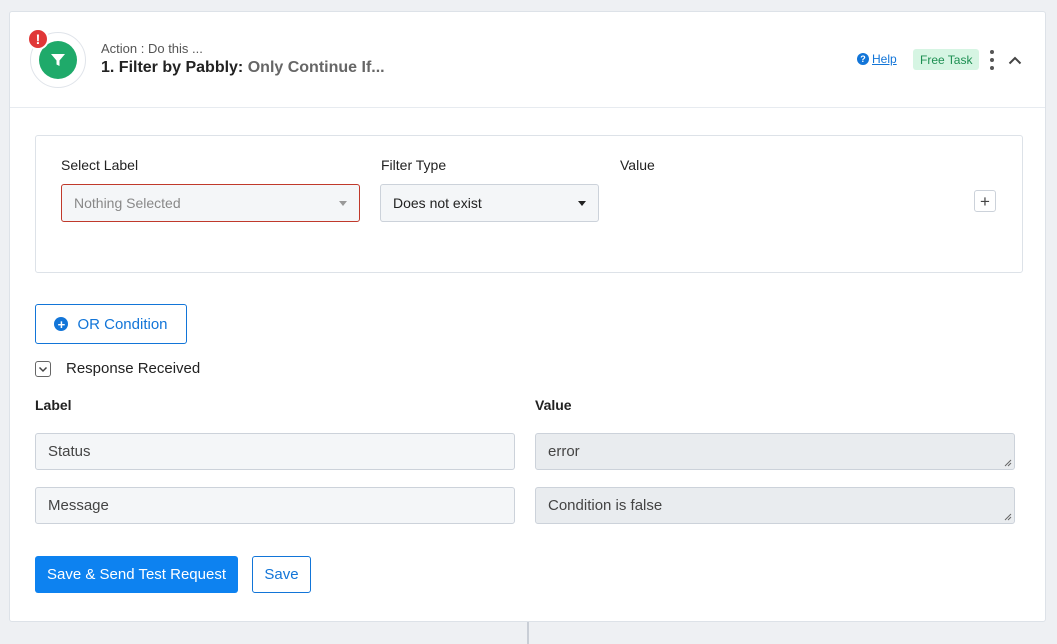 The image size is (1057, 644). Describe the element at coordinates (437, 203) in the screenshot. I see `filter-type-value: Does not exist` at that location.